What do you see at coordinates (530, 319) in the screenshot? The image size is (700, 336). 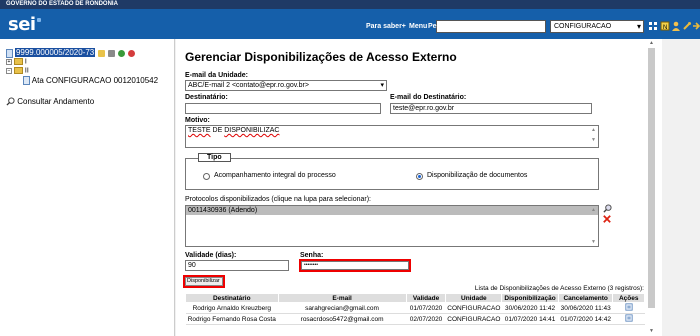 I see `cell: 01/07/2020 14:41` at bounding box center [530, 319].